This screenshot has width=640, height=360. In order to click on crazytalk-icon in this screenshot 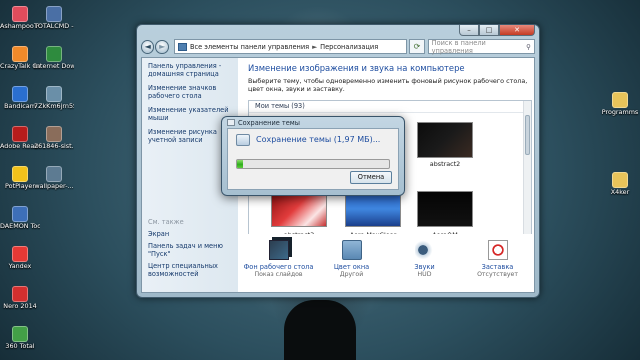, I will do `click(20, 54)`.